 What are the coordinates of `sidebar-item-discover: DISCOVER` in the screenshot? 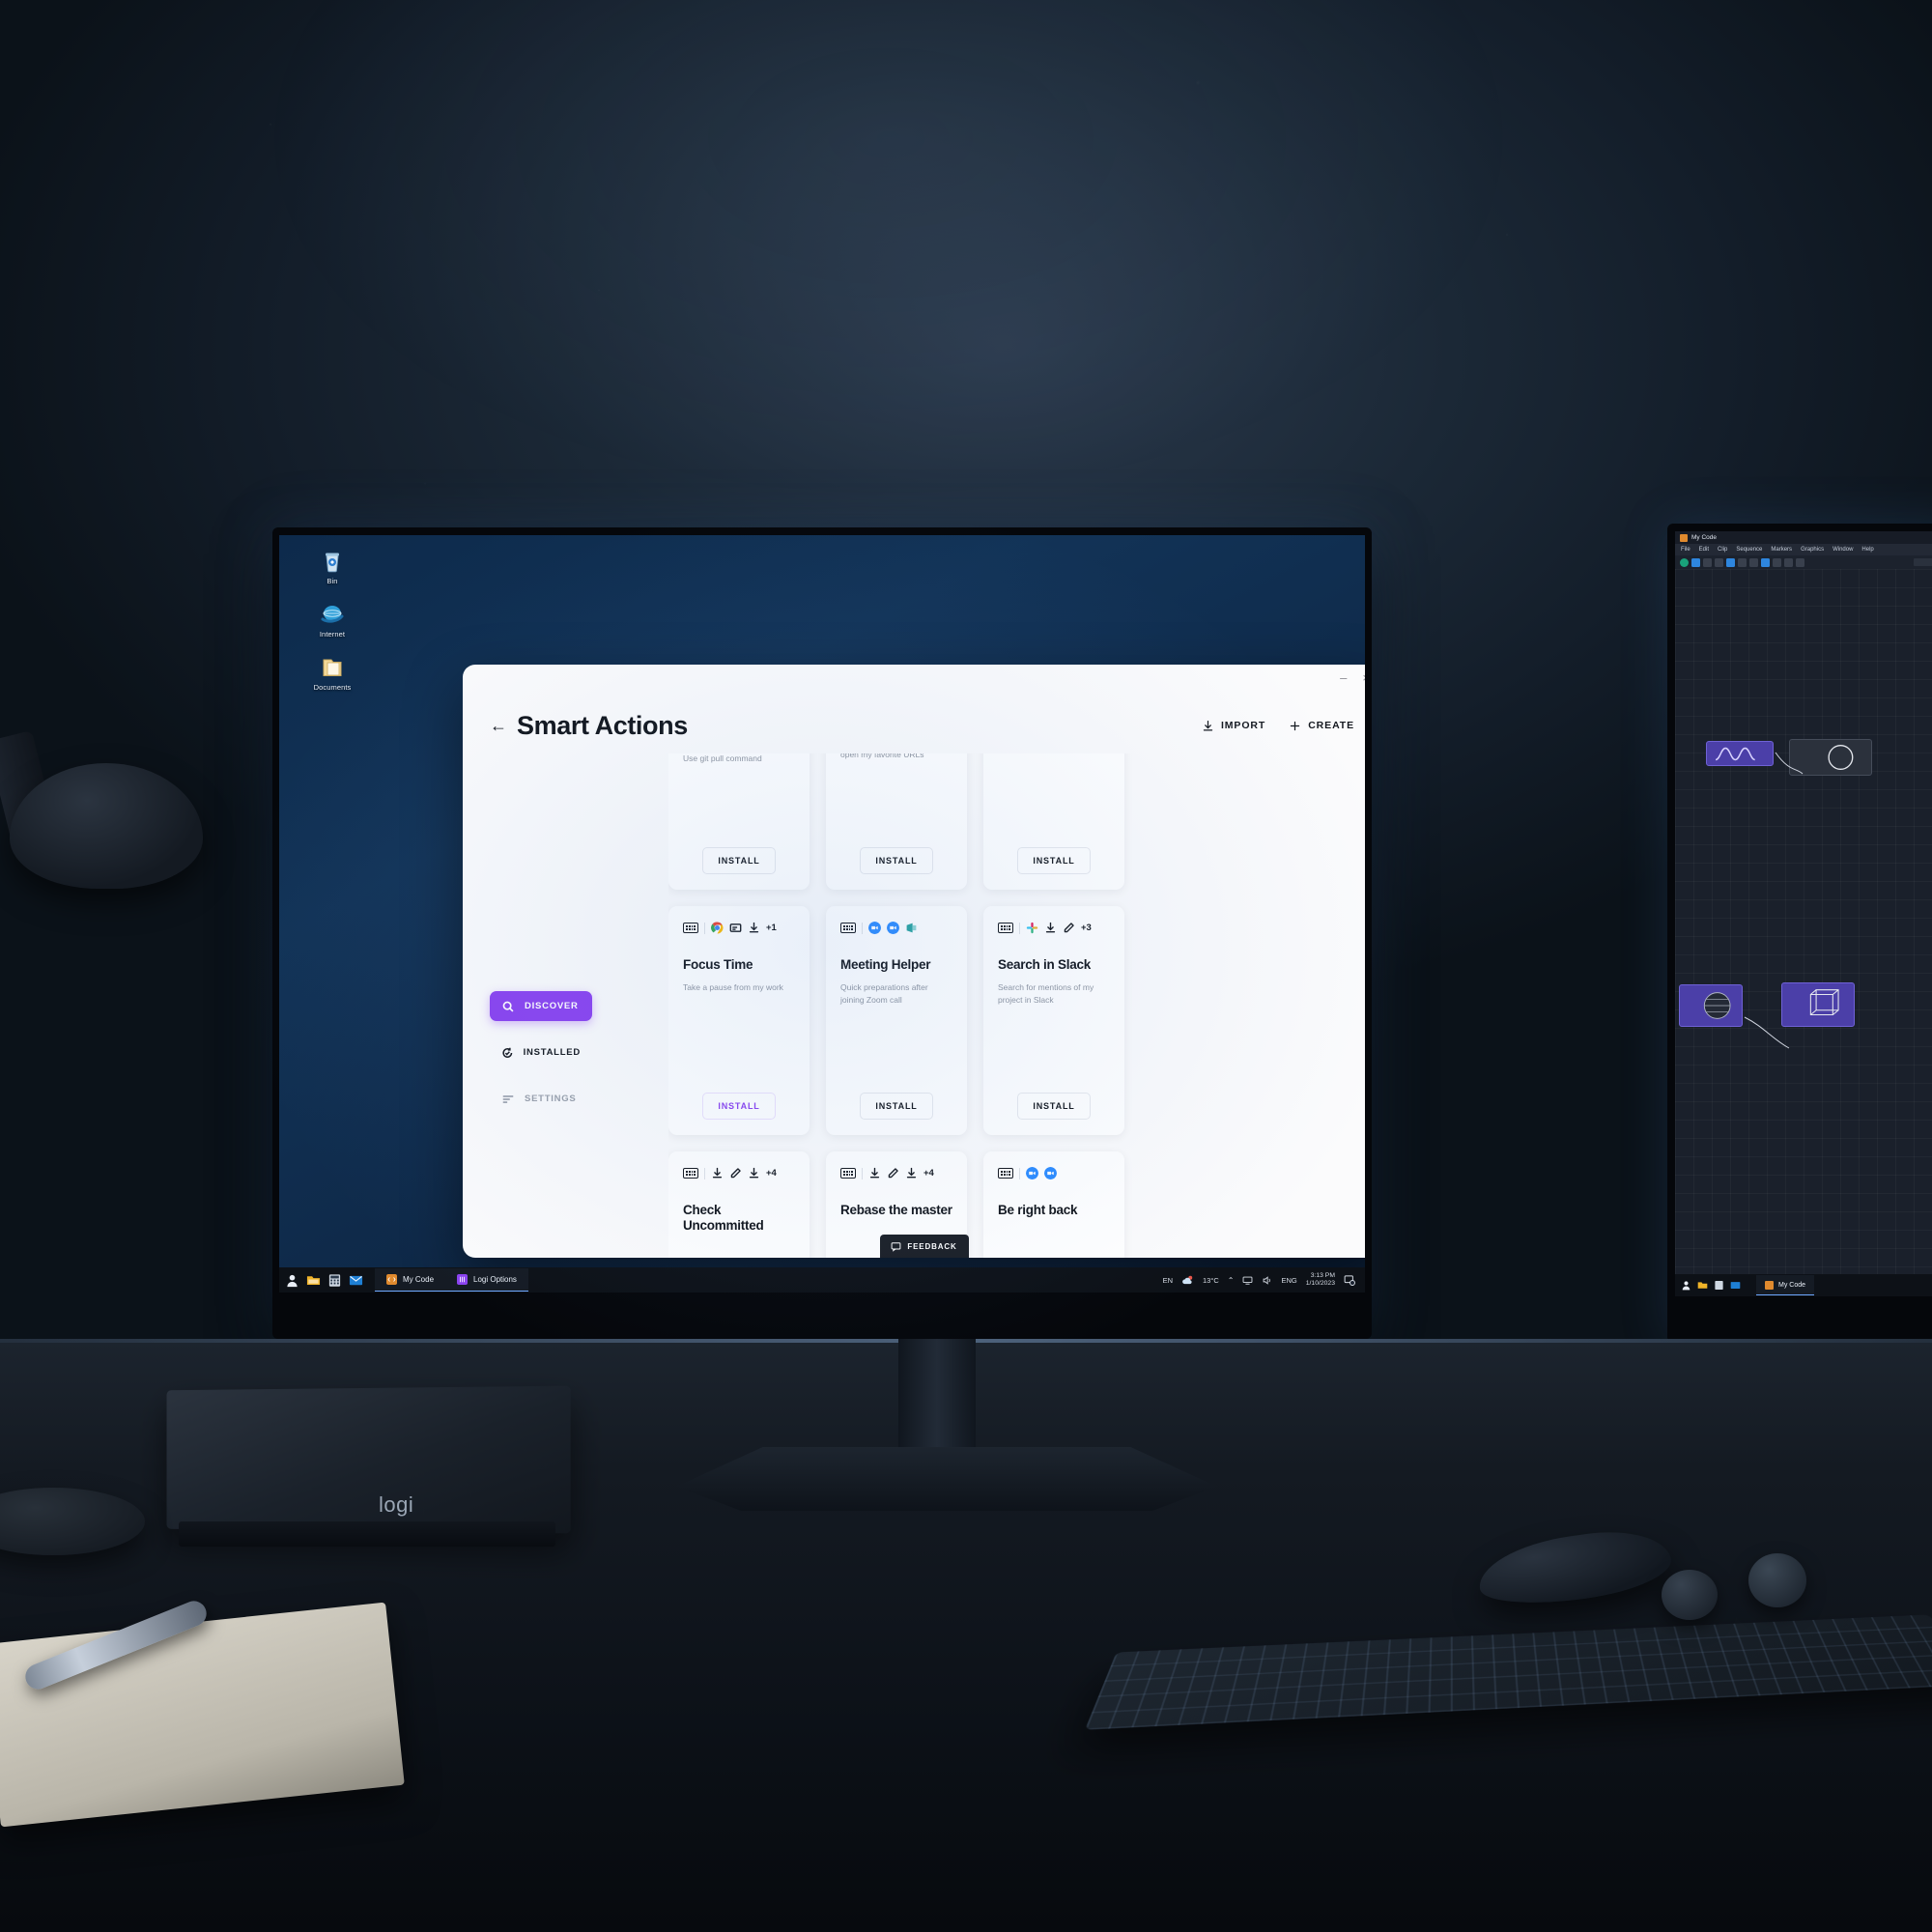 It's located at (541, 1006).